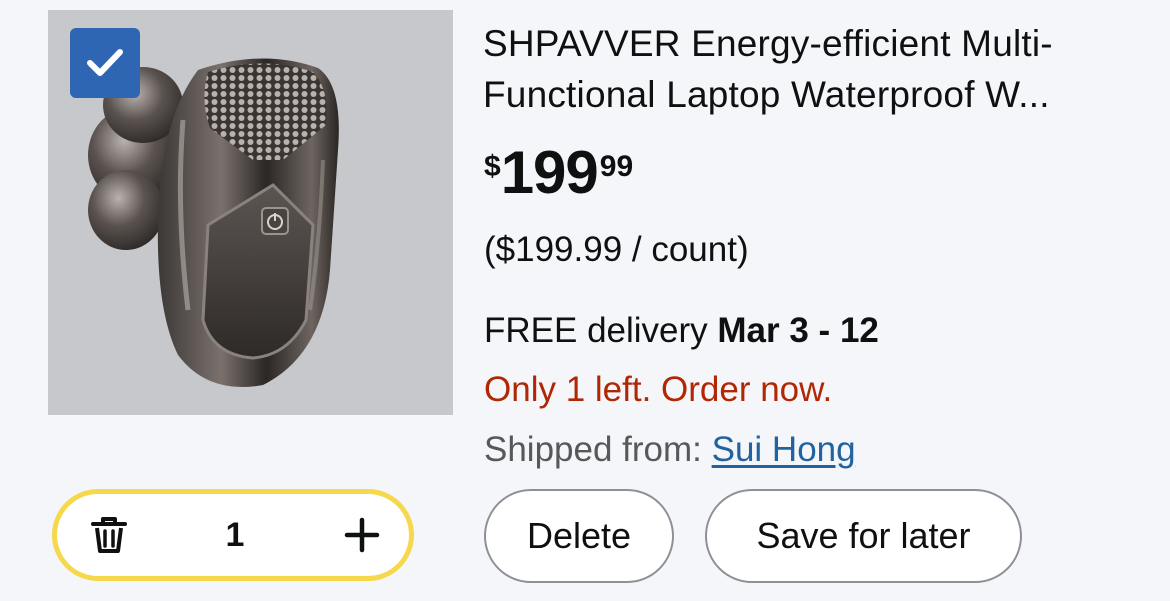 The image size is (1170, 601). What do you see at coordinates (549, 172) in the screenshot?
I see `price-whole: 199` at bounding box center [549, 172].